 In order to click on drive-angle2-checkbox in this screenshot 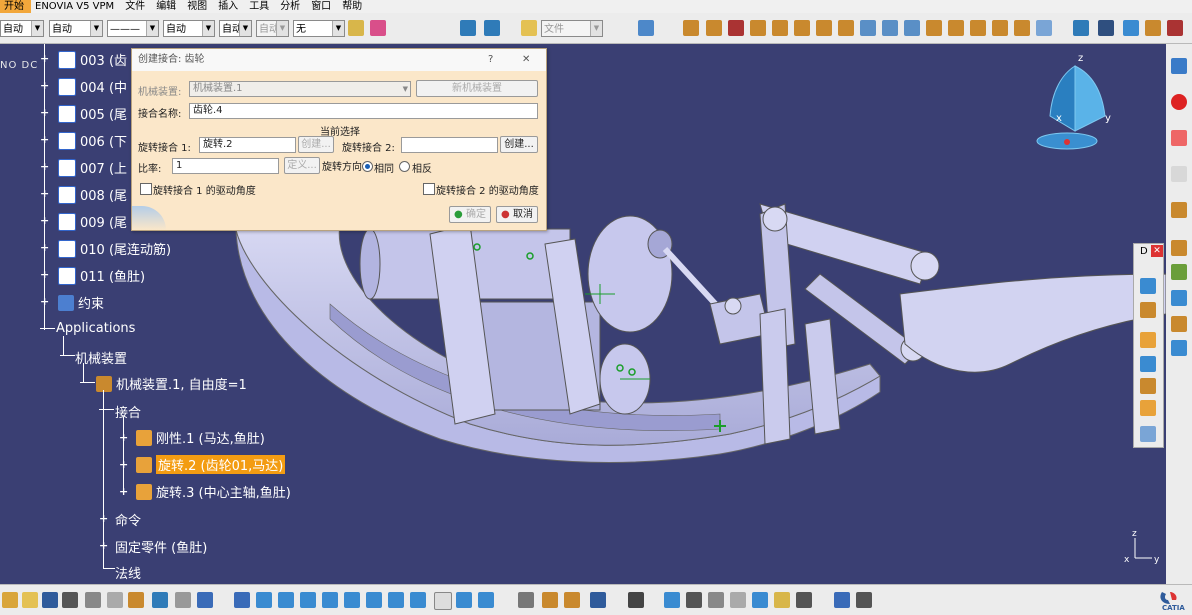, I will do `click(429, 189)`.